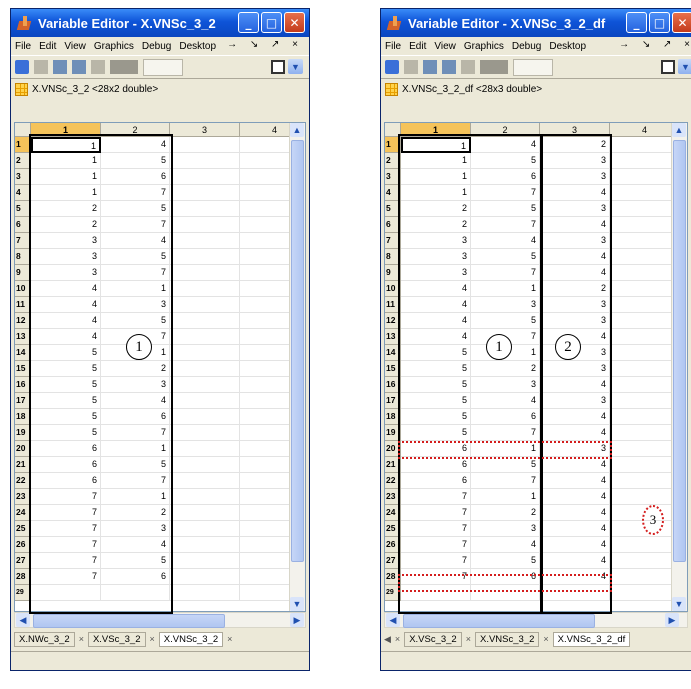 The height and width of the screenshot is (689, 691). What do you see at coordinates (278, 66) in the screenshot?
I see `layout-icon` at bounding box center [278, 66].